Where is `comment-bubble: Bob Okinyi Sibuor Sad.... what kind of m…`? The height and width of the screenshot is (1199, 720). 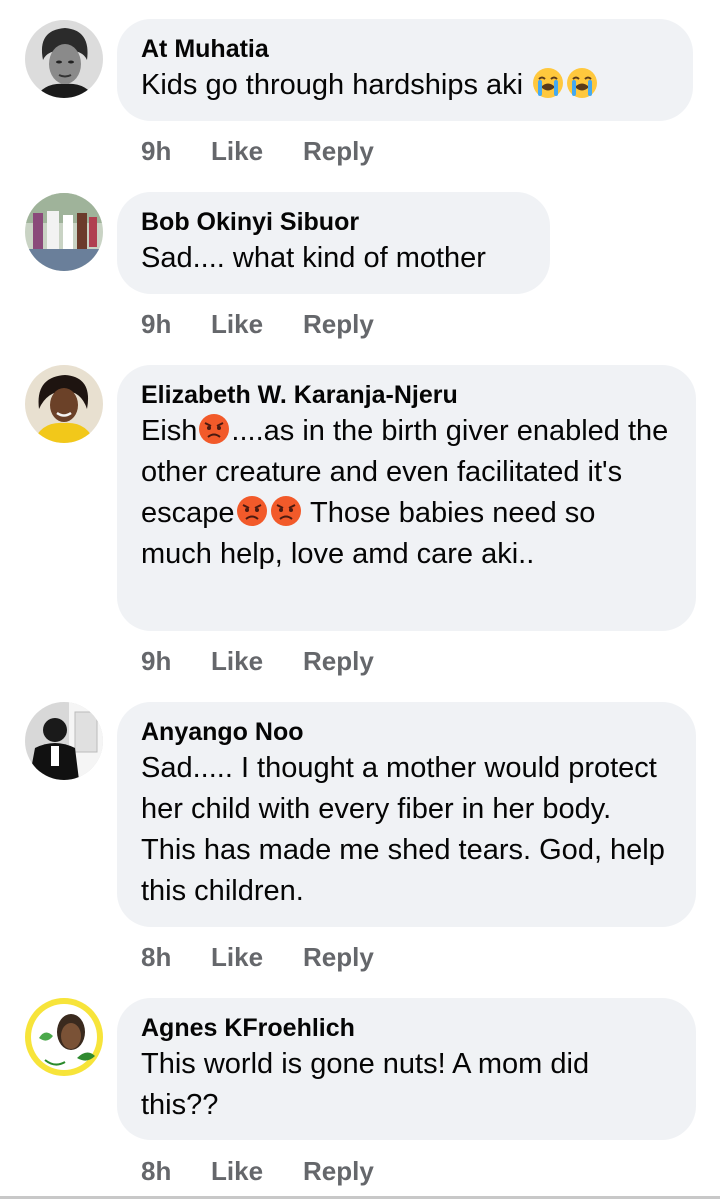 comment-bubble: Bob Okinyi Sibuor Sad.... what kind of m… is located at coordinates (333, 243).